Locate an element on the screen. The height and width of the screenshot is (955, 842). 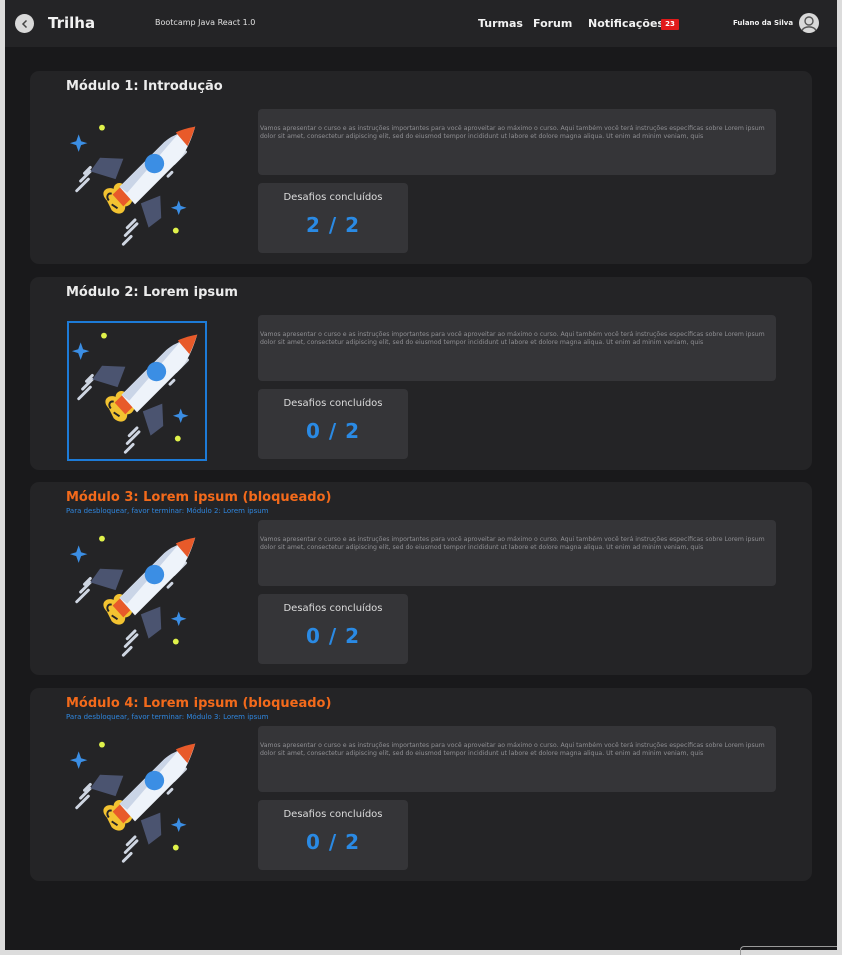
avatar is located at coordinates (809, 23).